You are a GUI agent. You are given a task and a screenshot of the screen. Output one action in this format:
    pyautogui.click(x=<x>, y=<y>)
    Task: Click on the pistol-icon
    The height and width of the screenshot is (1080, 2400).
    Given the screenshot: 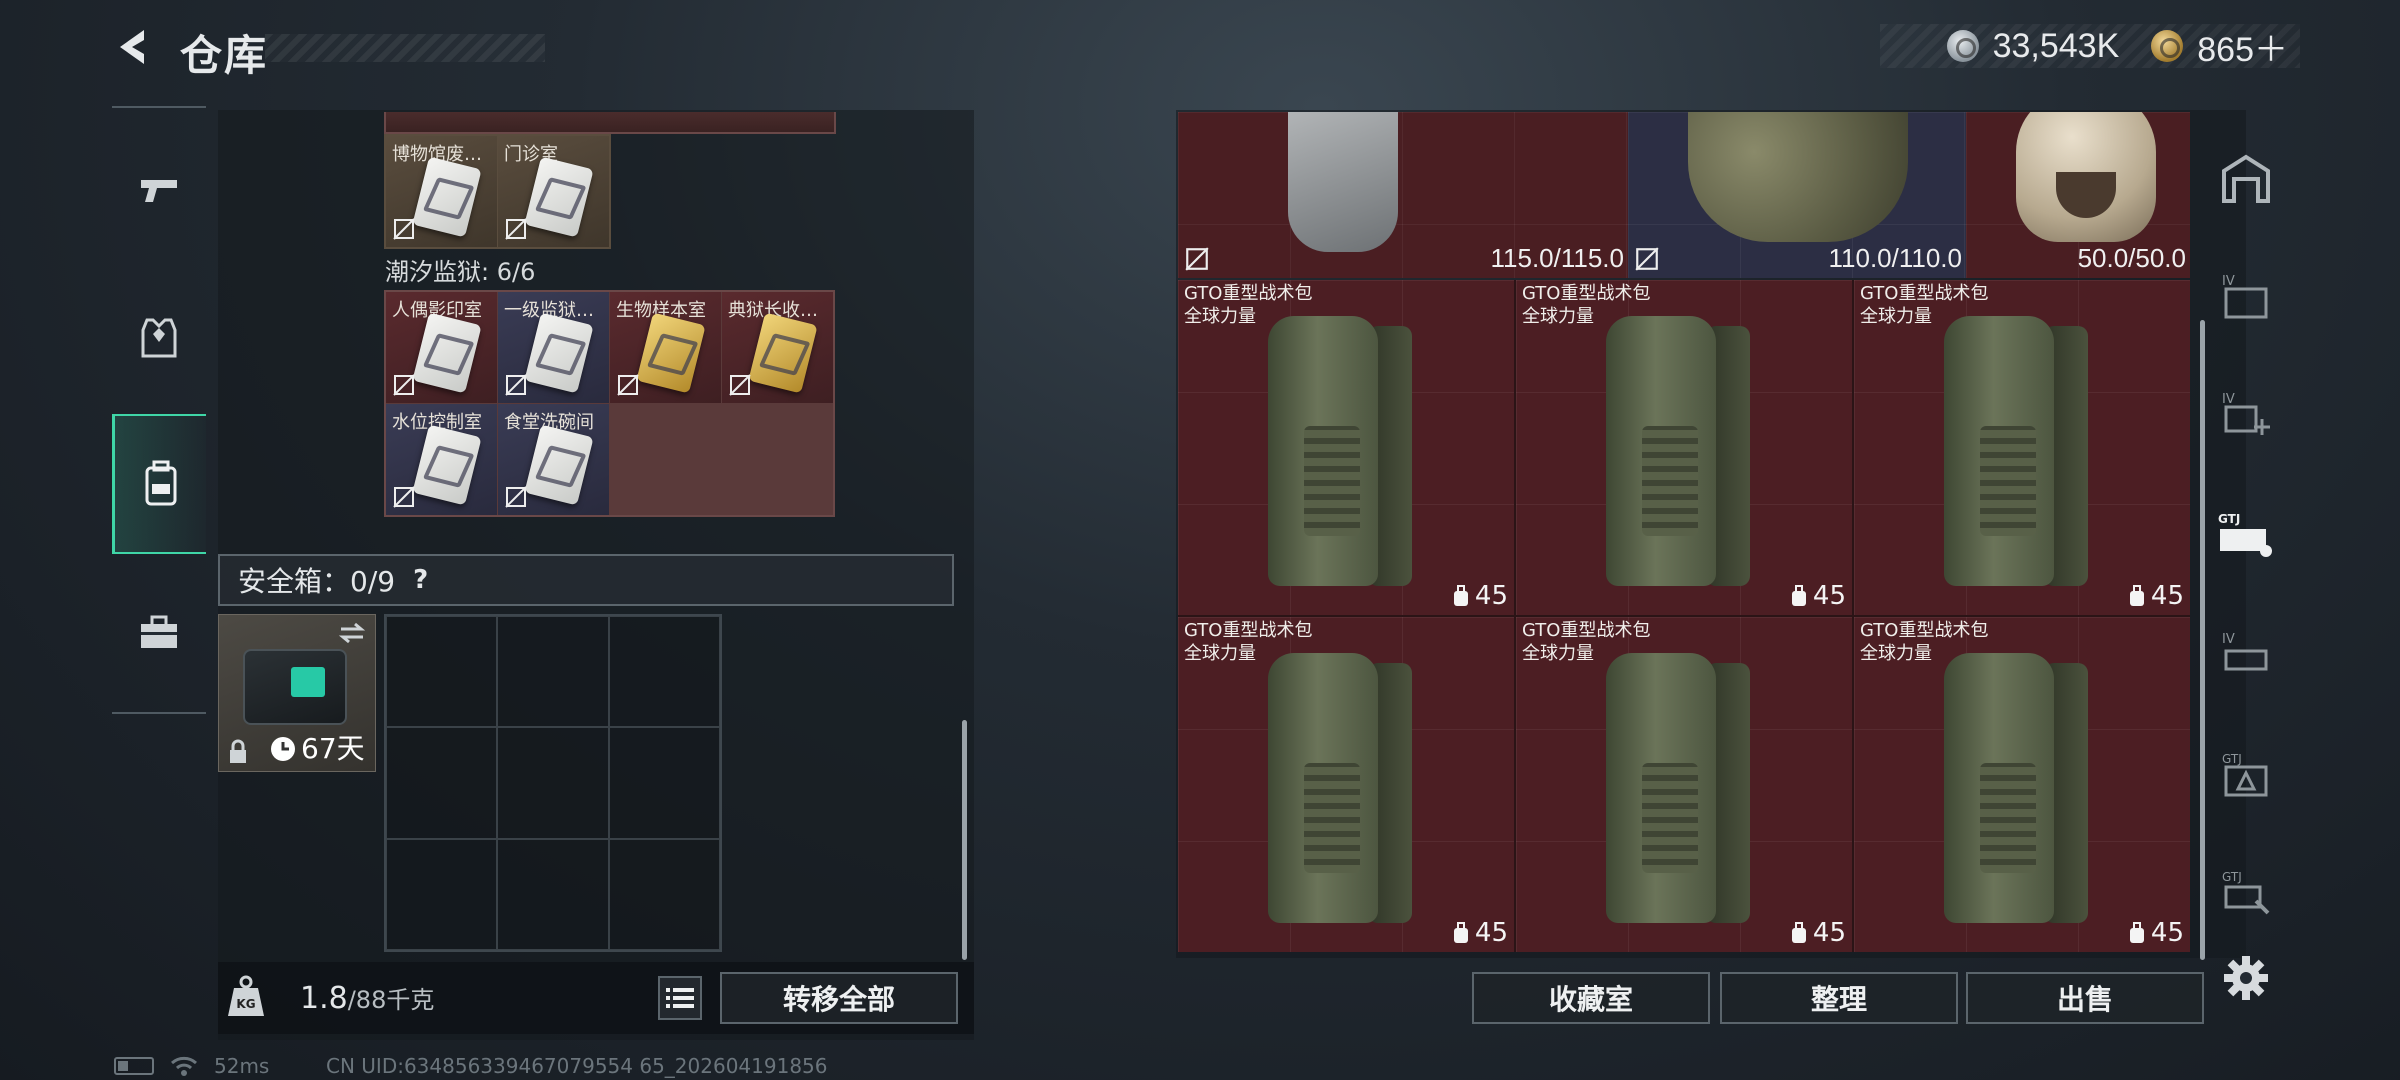 What is the action you would take?
    pyautogui.click(x=159, y=191)
    